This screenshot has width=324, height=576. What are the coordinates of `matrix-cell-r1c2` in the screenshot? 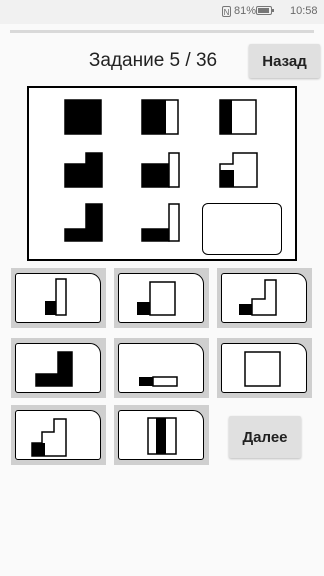 It's located at (160, 117).